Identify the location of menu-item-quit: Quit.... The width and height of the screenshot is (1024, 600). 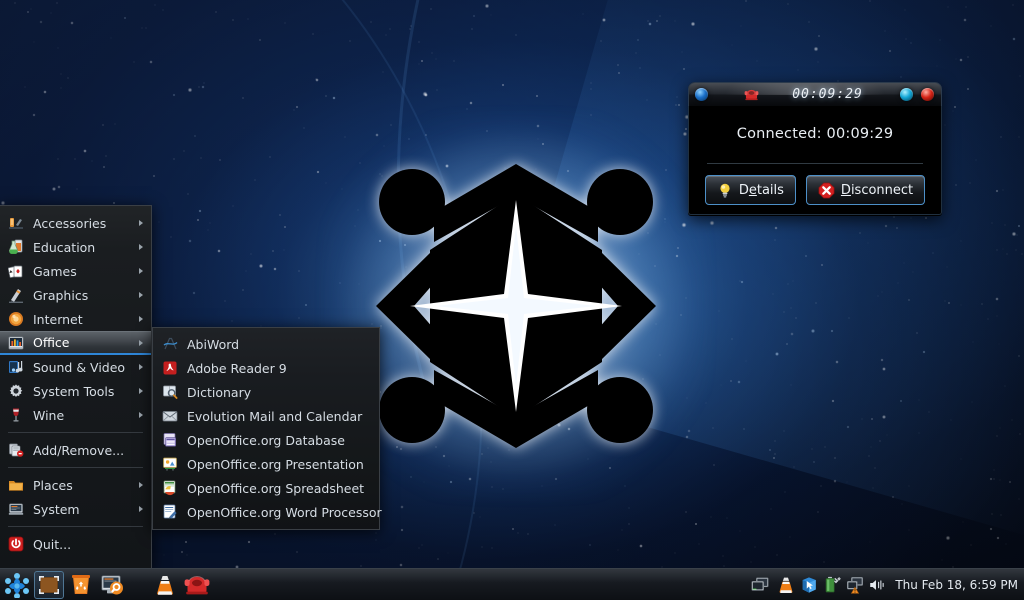
(75, 544).